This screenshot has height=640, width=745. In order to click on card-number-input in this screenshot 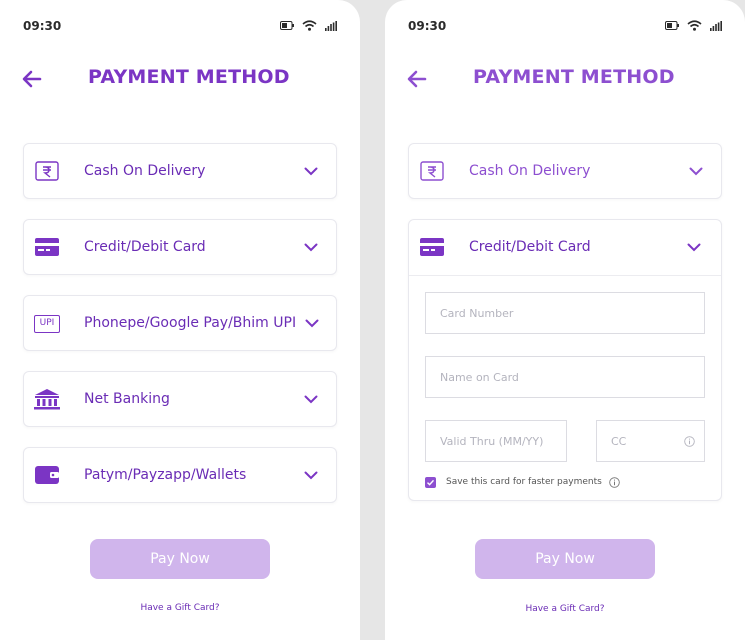, I will do `click(565, 313)`.